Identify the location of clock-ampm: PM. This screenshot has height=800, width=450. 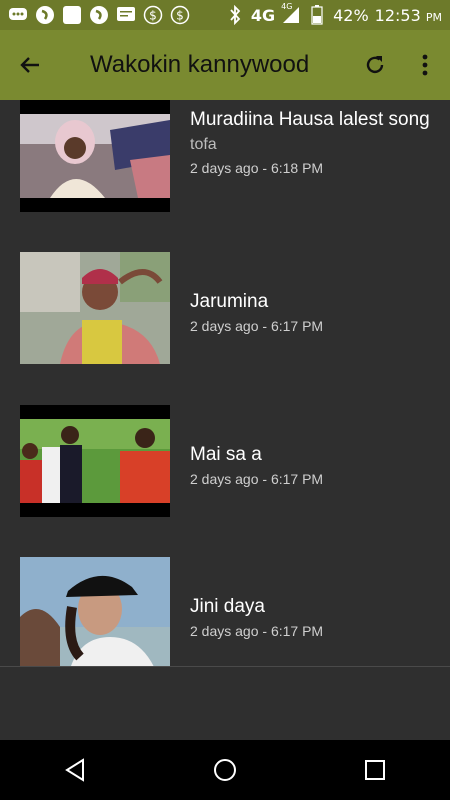
(433, 17).